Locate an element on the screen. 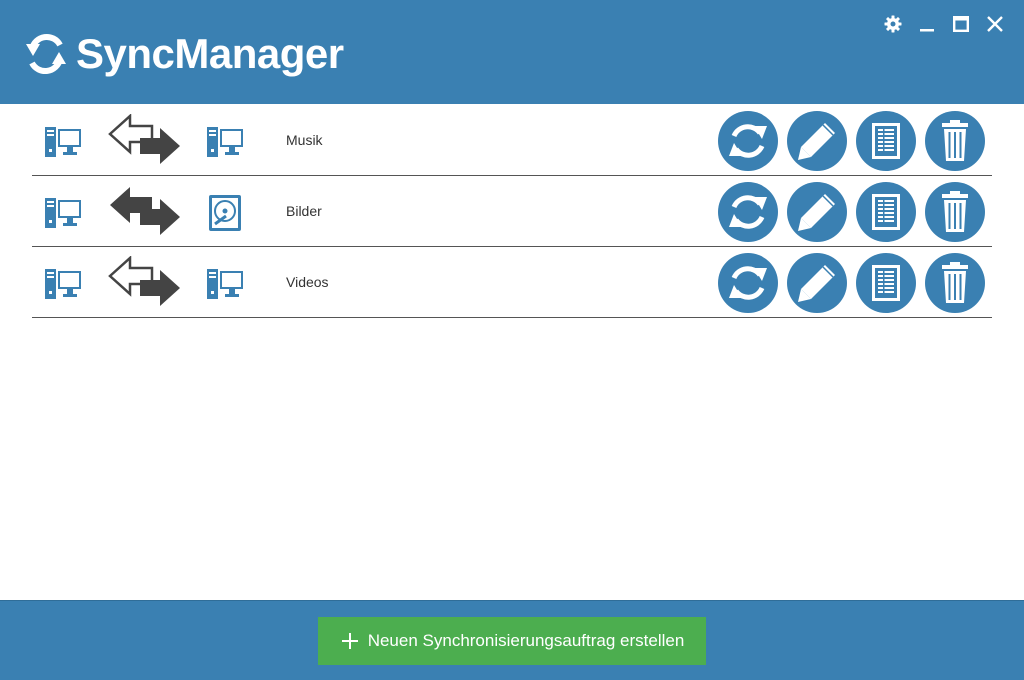 Image resolution: width=1024 pixels, height=680 pixels. sync-logo-icon is located at coordinates (46, 54).